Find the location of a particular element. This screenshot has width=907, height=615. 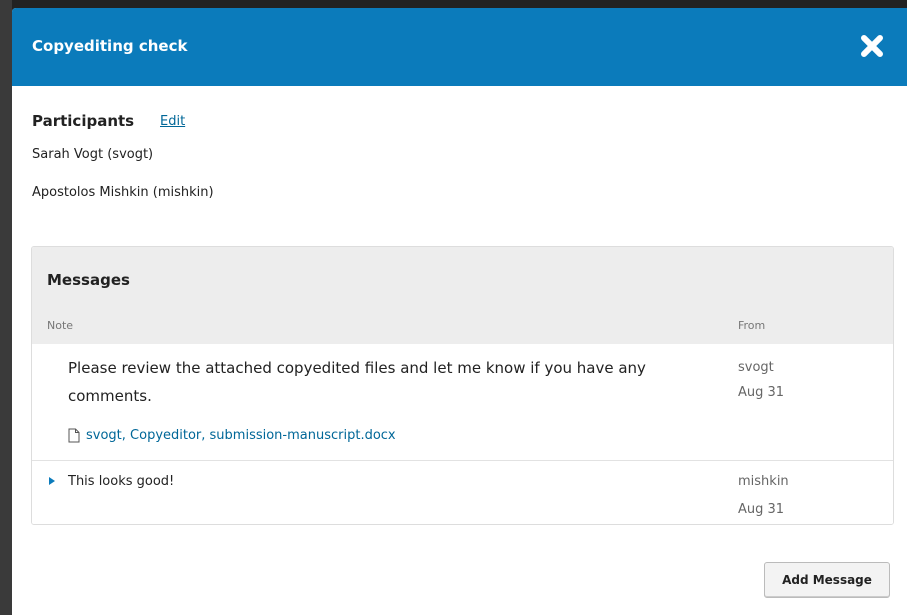

message-note: This looks good! is located at coordinates (121, 481).